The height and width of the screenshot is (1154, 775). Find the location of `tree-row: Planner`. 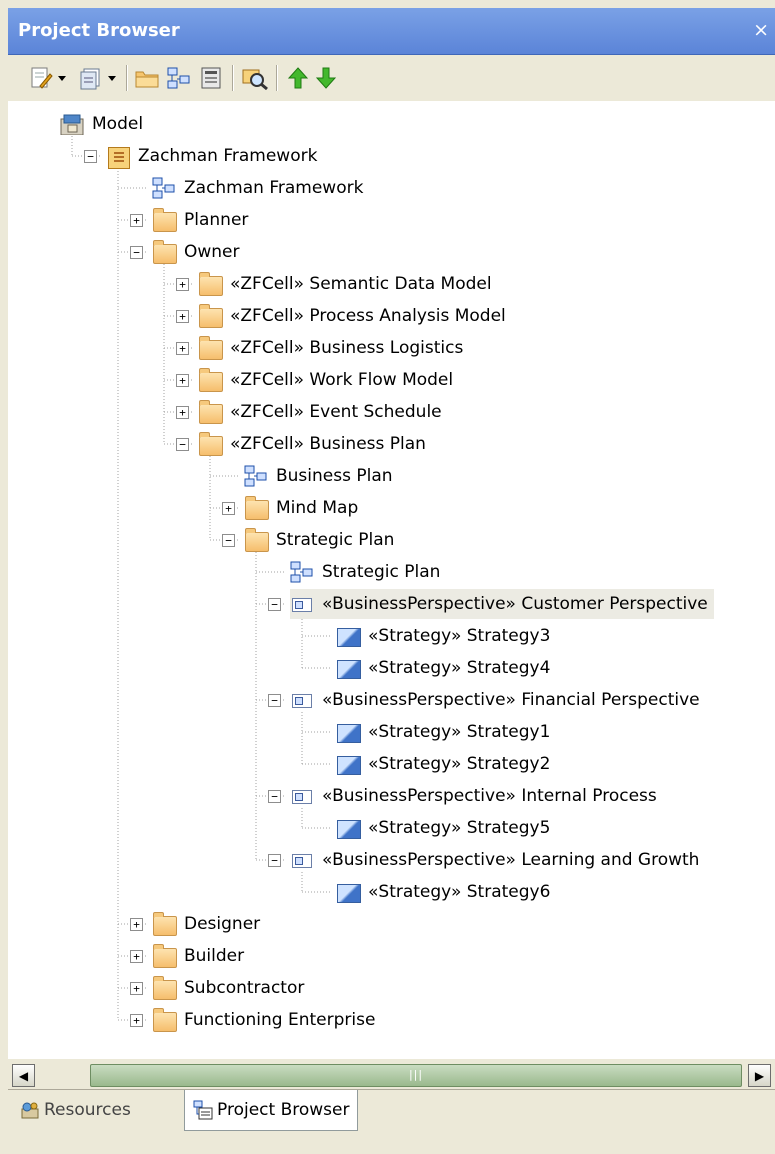

tree-row: Planner is located at coordinates (200, 220).